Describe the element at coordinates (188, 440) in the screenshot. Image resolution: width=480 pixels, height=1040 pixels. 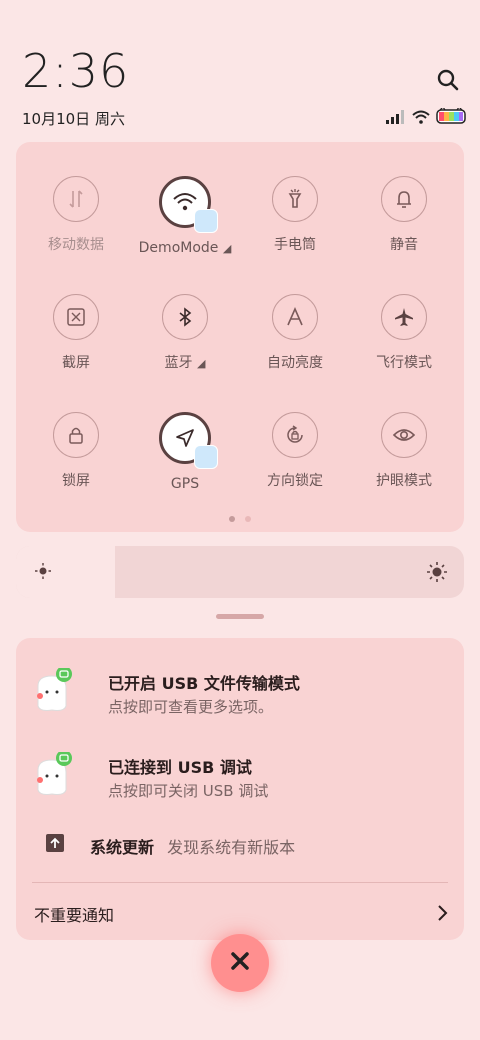
I see `location-icon` at that location.